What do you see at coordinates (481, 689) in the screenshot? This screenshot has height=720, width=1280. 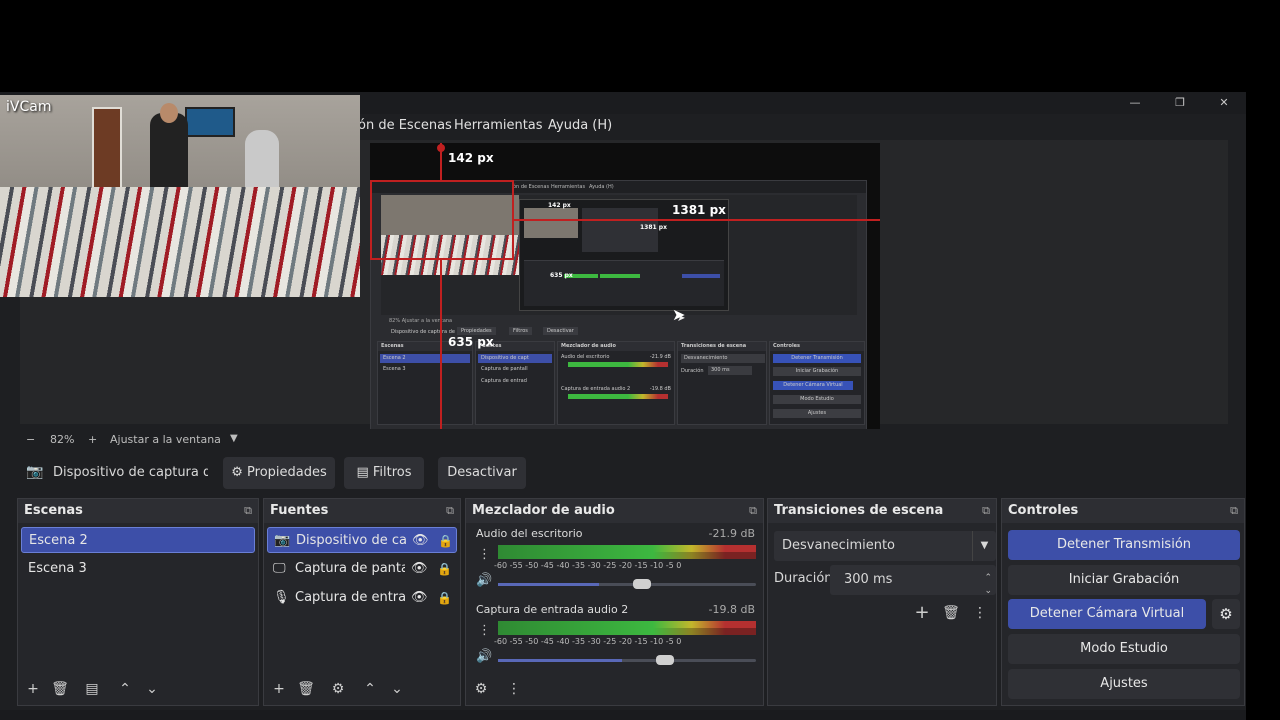 I see `advanced-audio-icon: ⚙` at bounding box center [481, 689].